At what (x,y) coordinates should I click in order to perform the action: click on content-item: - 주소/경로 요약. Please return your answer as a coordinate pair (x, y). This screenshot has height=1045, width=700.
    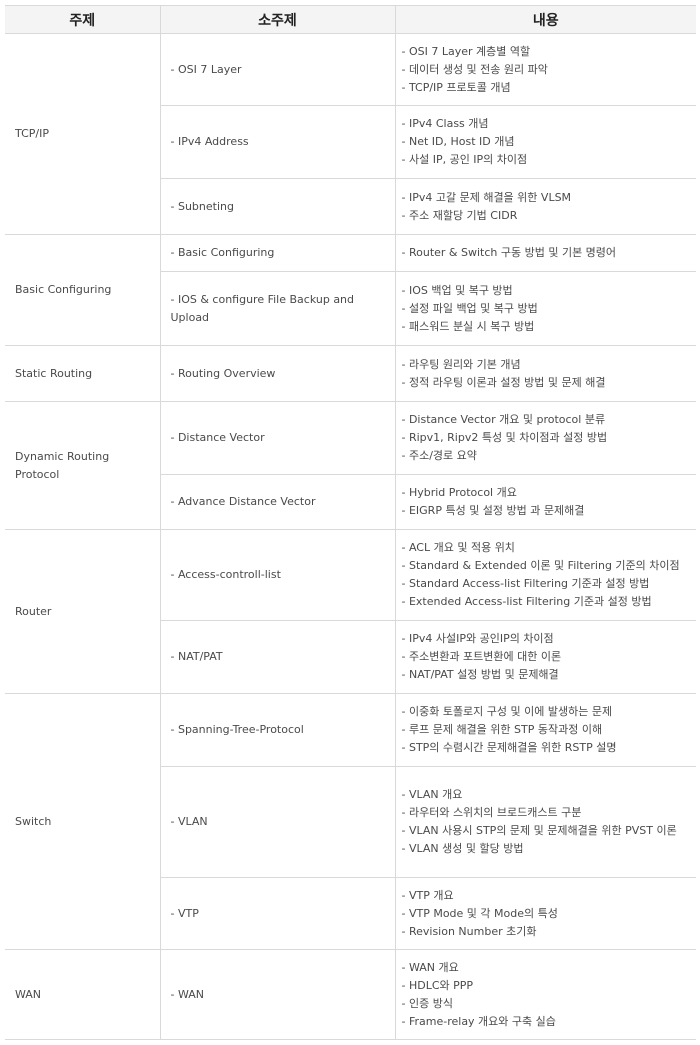
    Looking at the image, I should click on (439, 455).